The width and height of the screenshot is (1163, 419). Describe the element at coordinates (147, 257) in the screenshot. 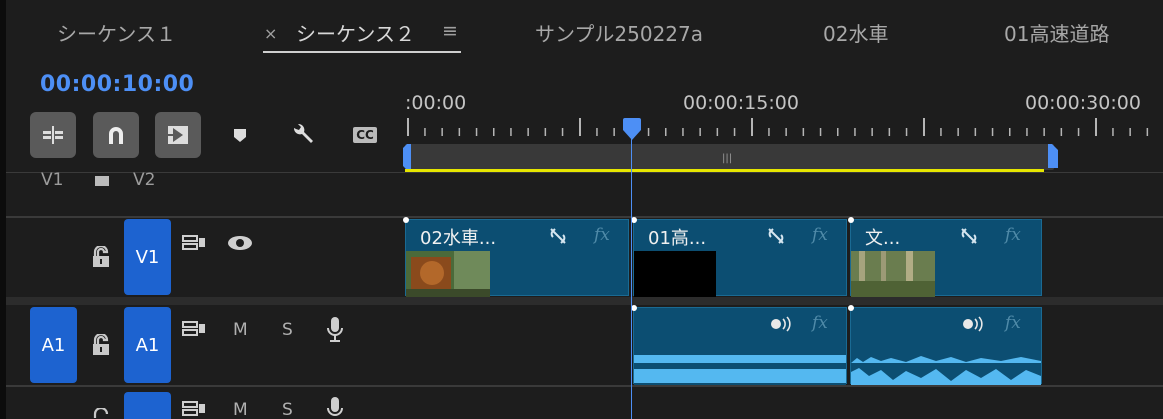

I see `v1-track-target: V1` at that location.